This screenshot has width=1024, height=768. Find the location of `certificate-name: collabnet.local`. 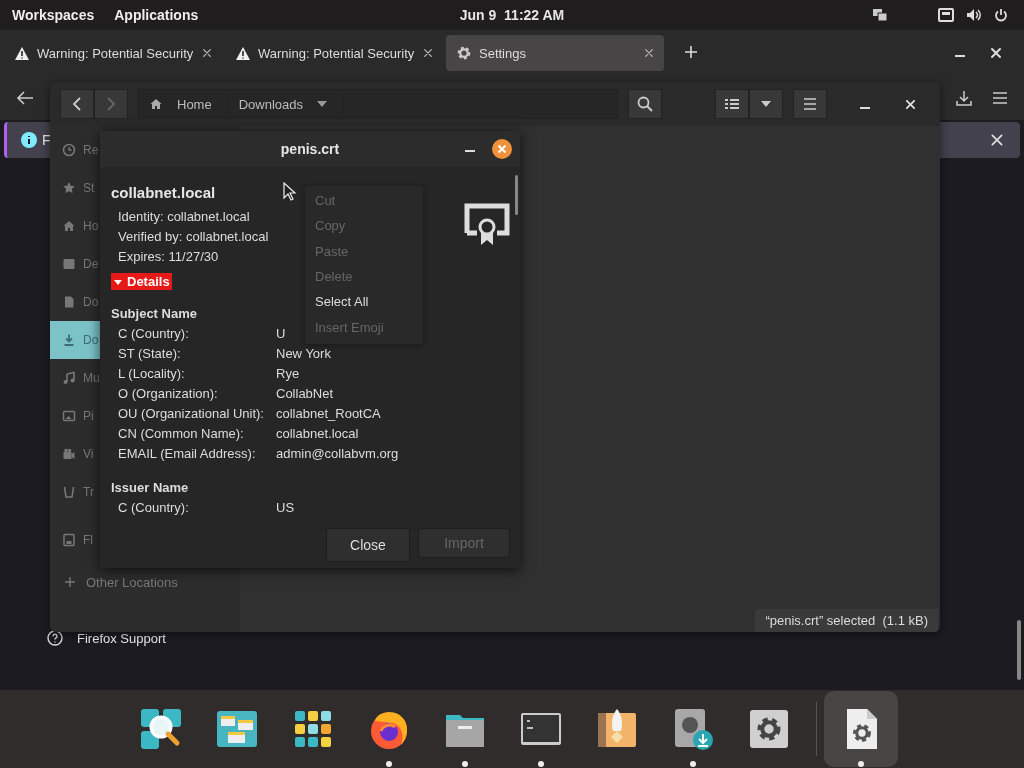

certificate-name: collabnet.local is located at coordinates (163, 193).